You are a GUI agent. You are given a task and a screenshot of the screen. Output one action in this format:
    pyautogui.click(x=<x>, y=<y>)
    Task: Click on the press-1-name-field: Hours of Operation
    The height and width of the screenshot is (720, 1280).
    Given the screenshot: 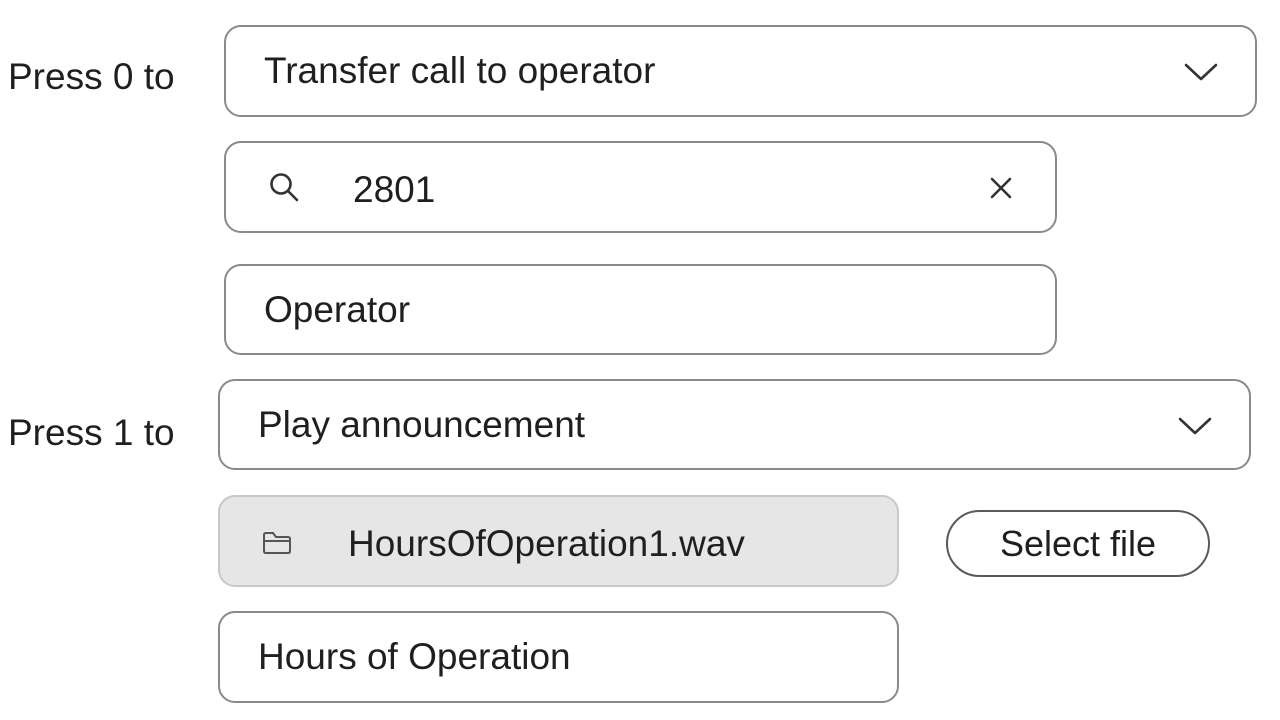 What is the action you would take?
    pyautogui.click(x=558, y=657)
    